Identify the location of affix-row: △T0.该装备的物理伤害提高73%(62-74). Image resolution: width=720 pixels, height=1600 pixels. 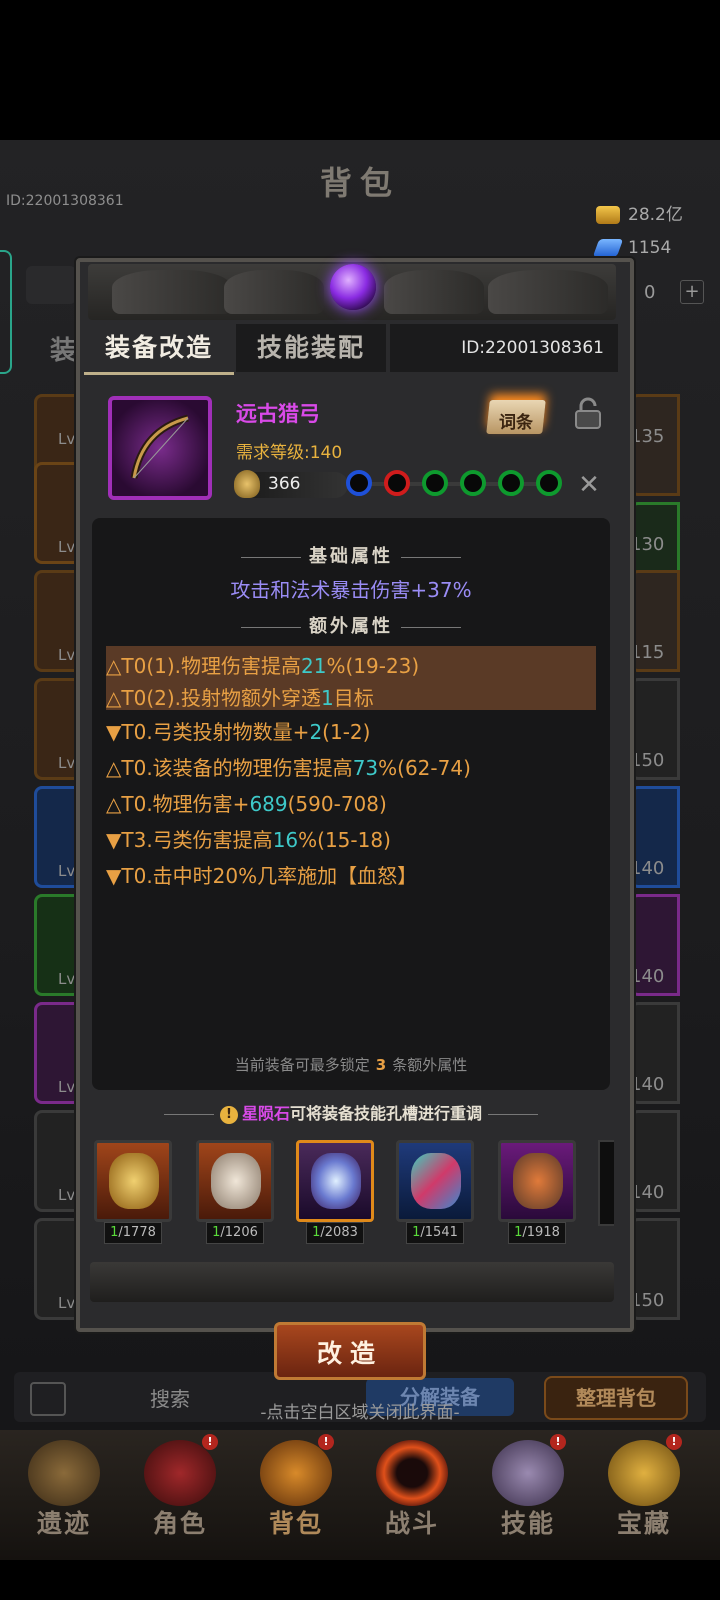
(288, 766).